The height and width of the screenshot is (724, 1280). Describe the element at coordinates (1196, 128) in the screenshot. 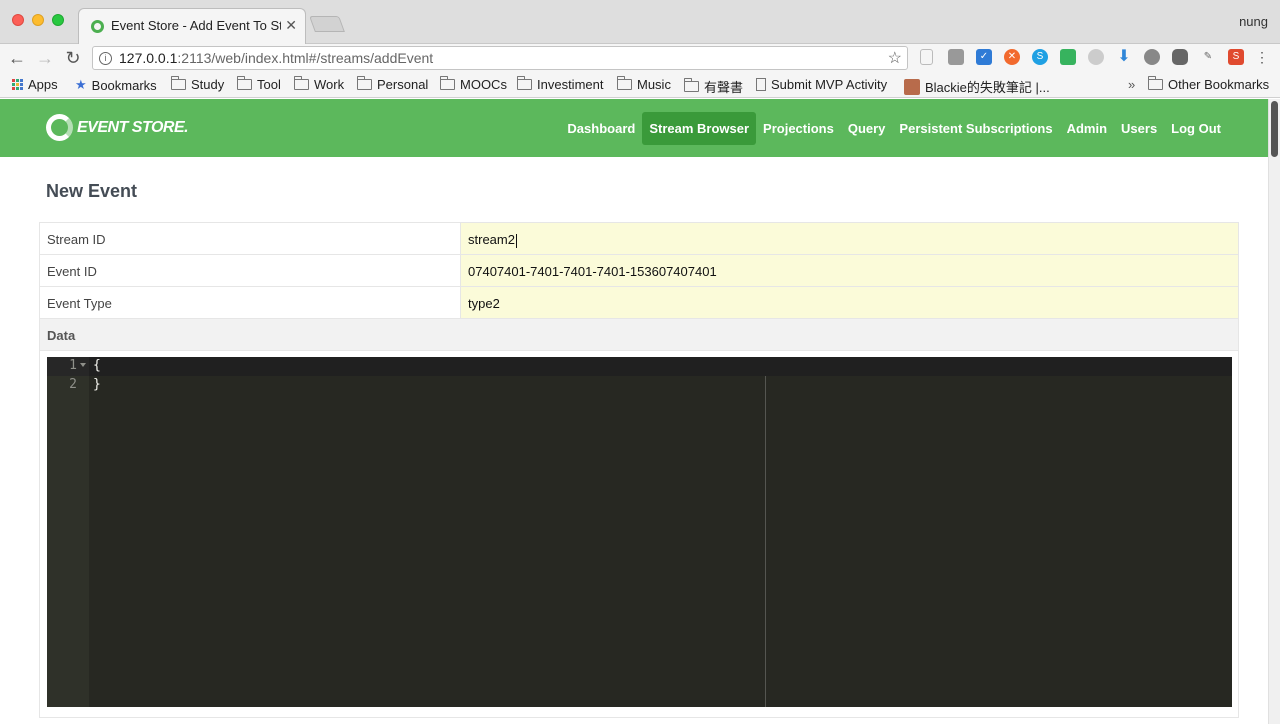

I see `nav-log-out: Log Out` at that location.